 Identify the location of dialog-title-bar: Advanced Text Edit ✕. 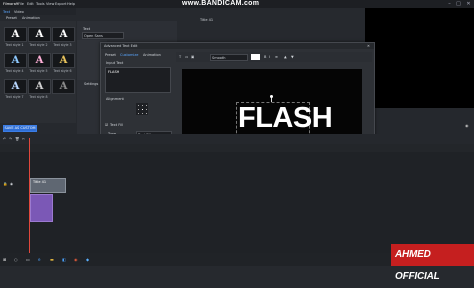
(237, 46).